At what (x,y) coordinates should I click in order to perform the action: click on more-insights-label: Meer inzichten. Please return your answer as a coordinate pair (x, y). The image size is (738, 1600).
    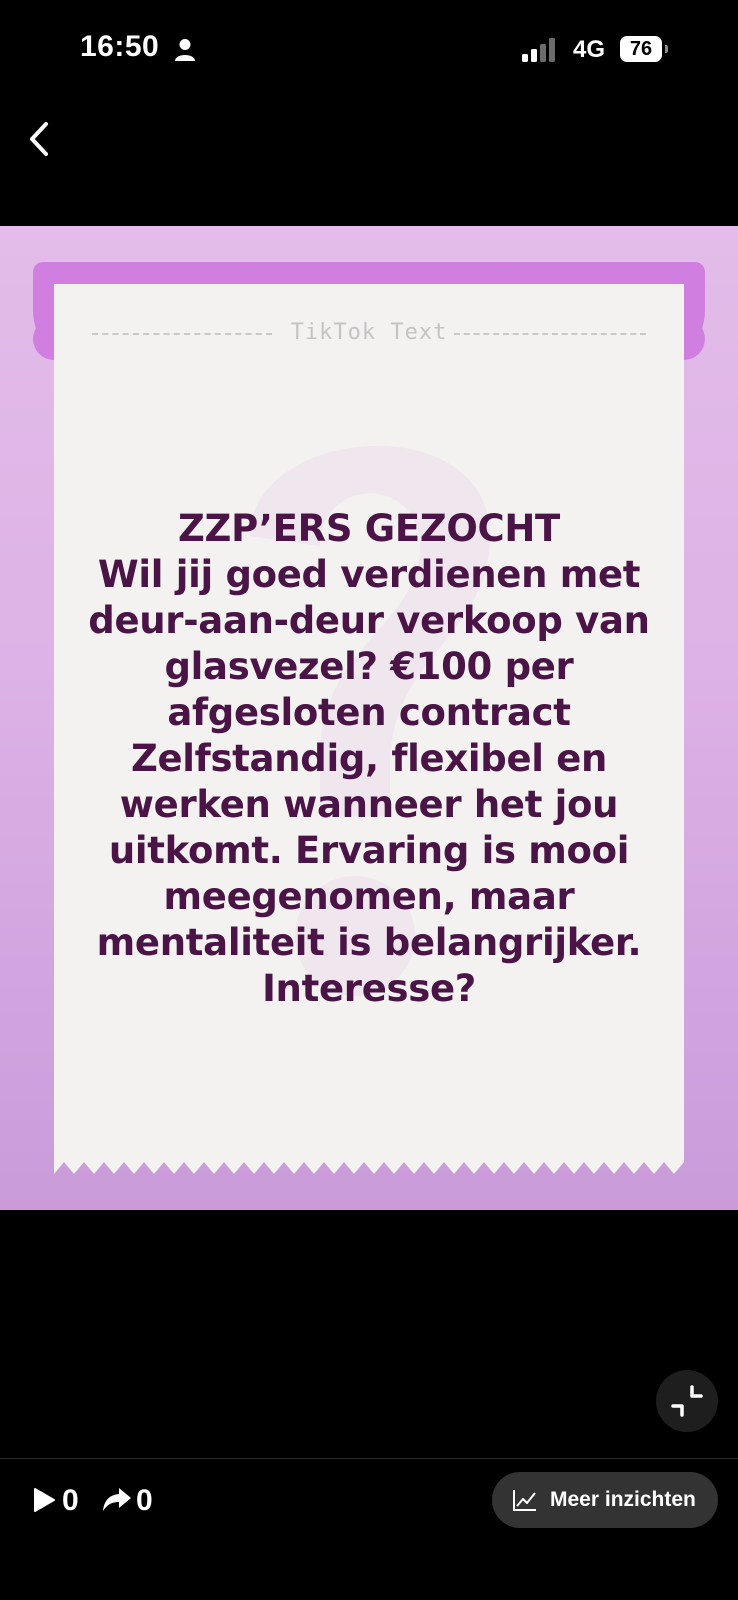
    Looking at the image, I should click on (623, 1499).